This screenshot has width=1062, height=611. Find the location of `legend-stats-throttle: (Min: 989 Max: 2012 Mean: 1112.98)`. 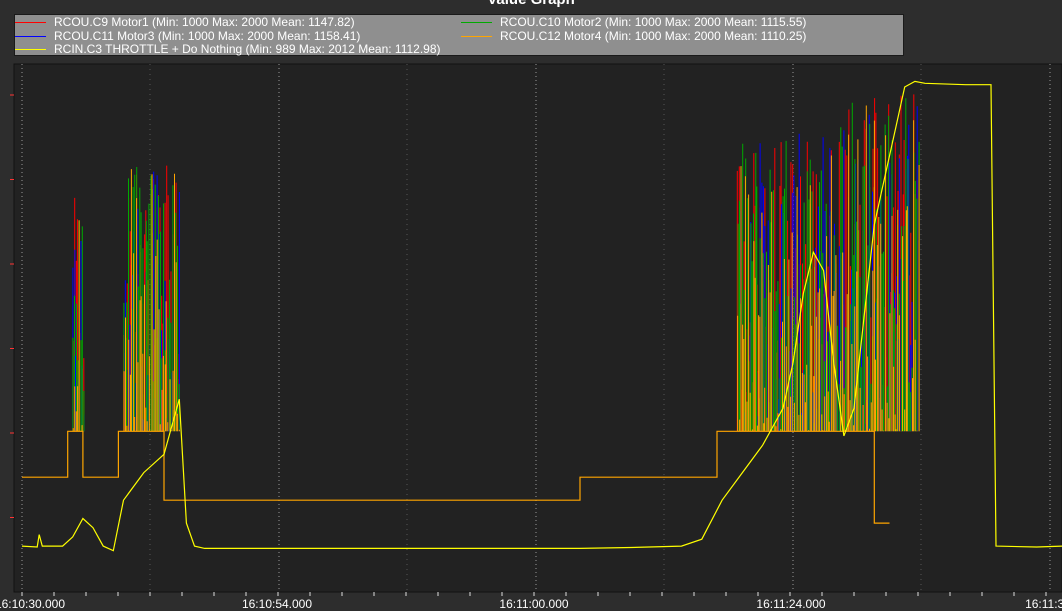

legend-stats-throttle: (Min: 989 Max: 2012 Mean: 1112.98) is located at coordinates (343, 49).